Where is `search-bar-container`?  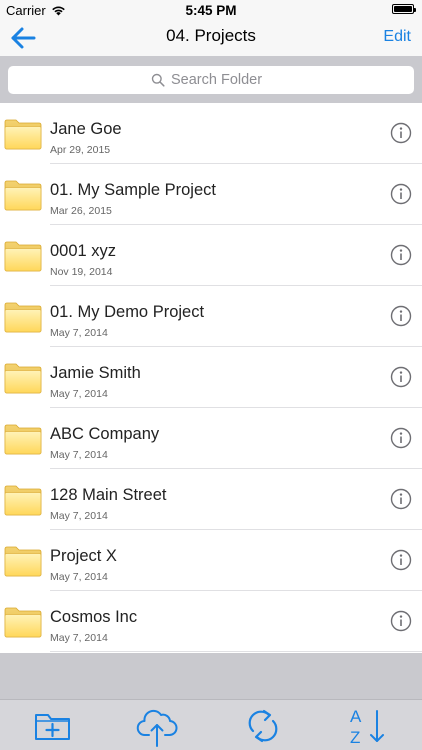
search-bar-container is located at coordinates (211, 79).